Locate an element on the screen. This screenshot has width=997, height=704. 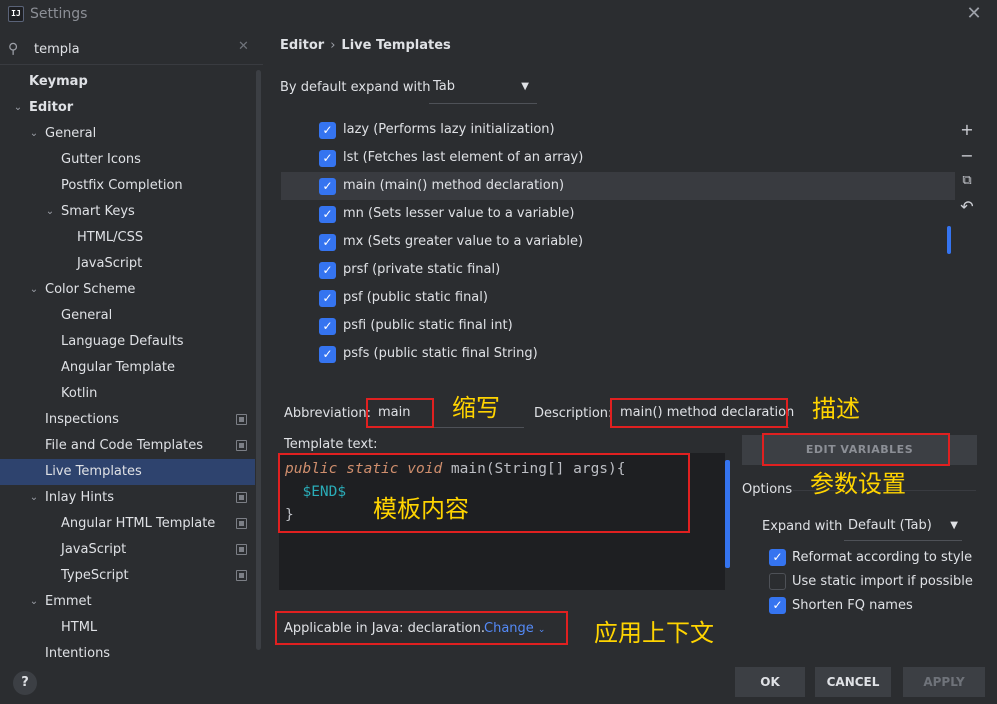
annotation-template-content: 模板内容 is located at coordinates (421, 509).